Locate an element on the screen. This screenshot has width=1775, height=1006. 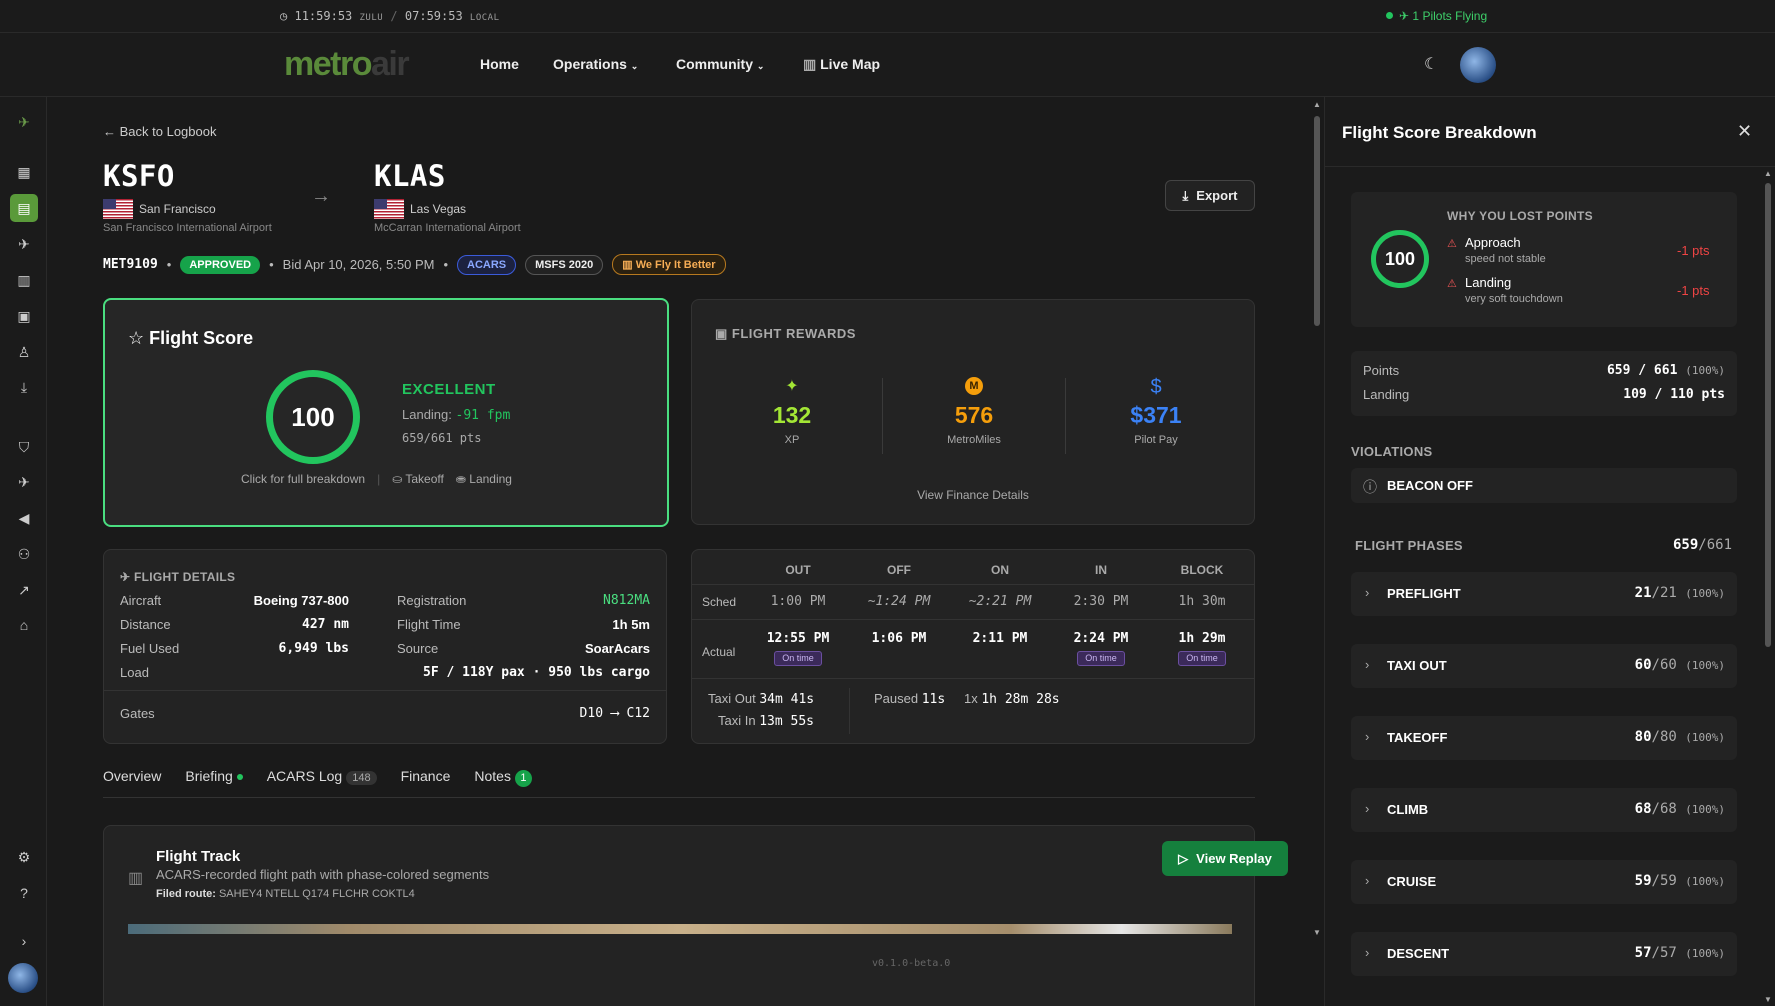
panel-scrollbar: ▲ ▼ is located at coordinates (1768, 587).